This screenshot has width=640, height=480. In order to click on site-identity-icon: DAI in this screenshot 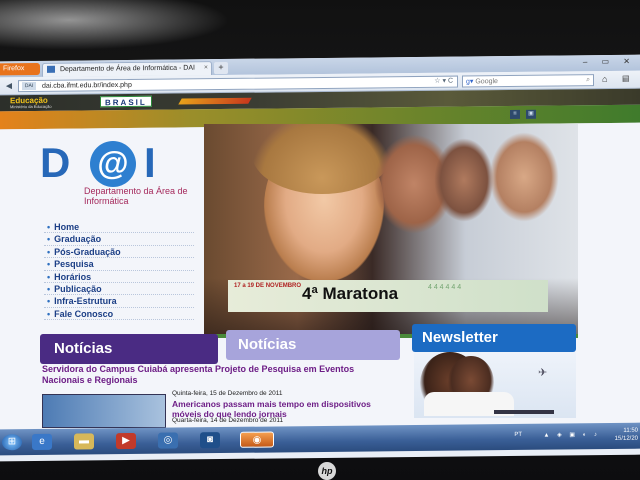, I will do `click(29, 86)`.